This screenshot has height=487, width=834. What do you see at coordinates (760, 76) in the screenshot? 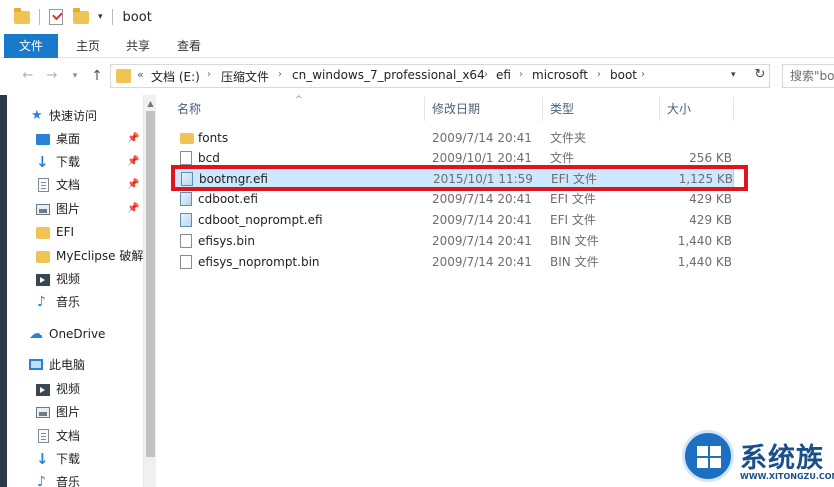
I see `refresh-button: ↻` at bounding box center [760, 76].